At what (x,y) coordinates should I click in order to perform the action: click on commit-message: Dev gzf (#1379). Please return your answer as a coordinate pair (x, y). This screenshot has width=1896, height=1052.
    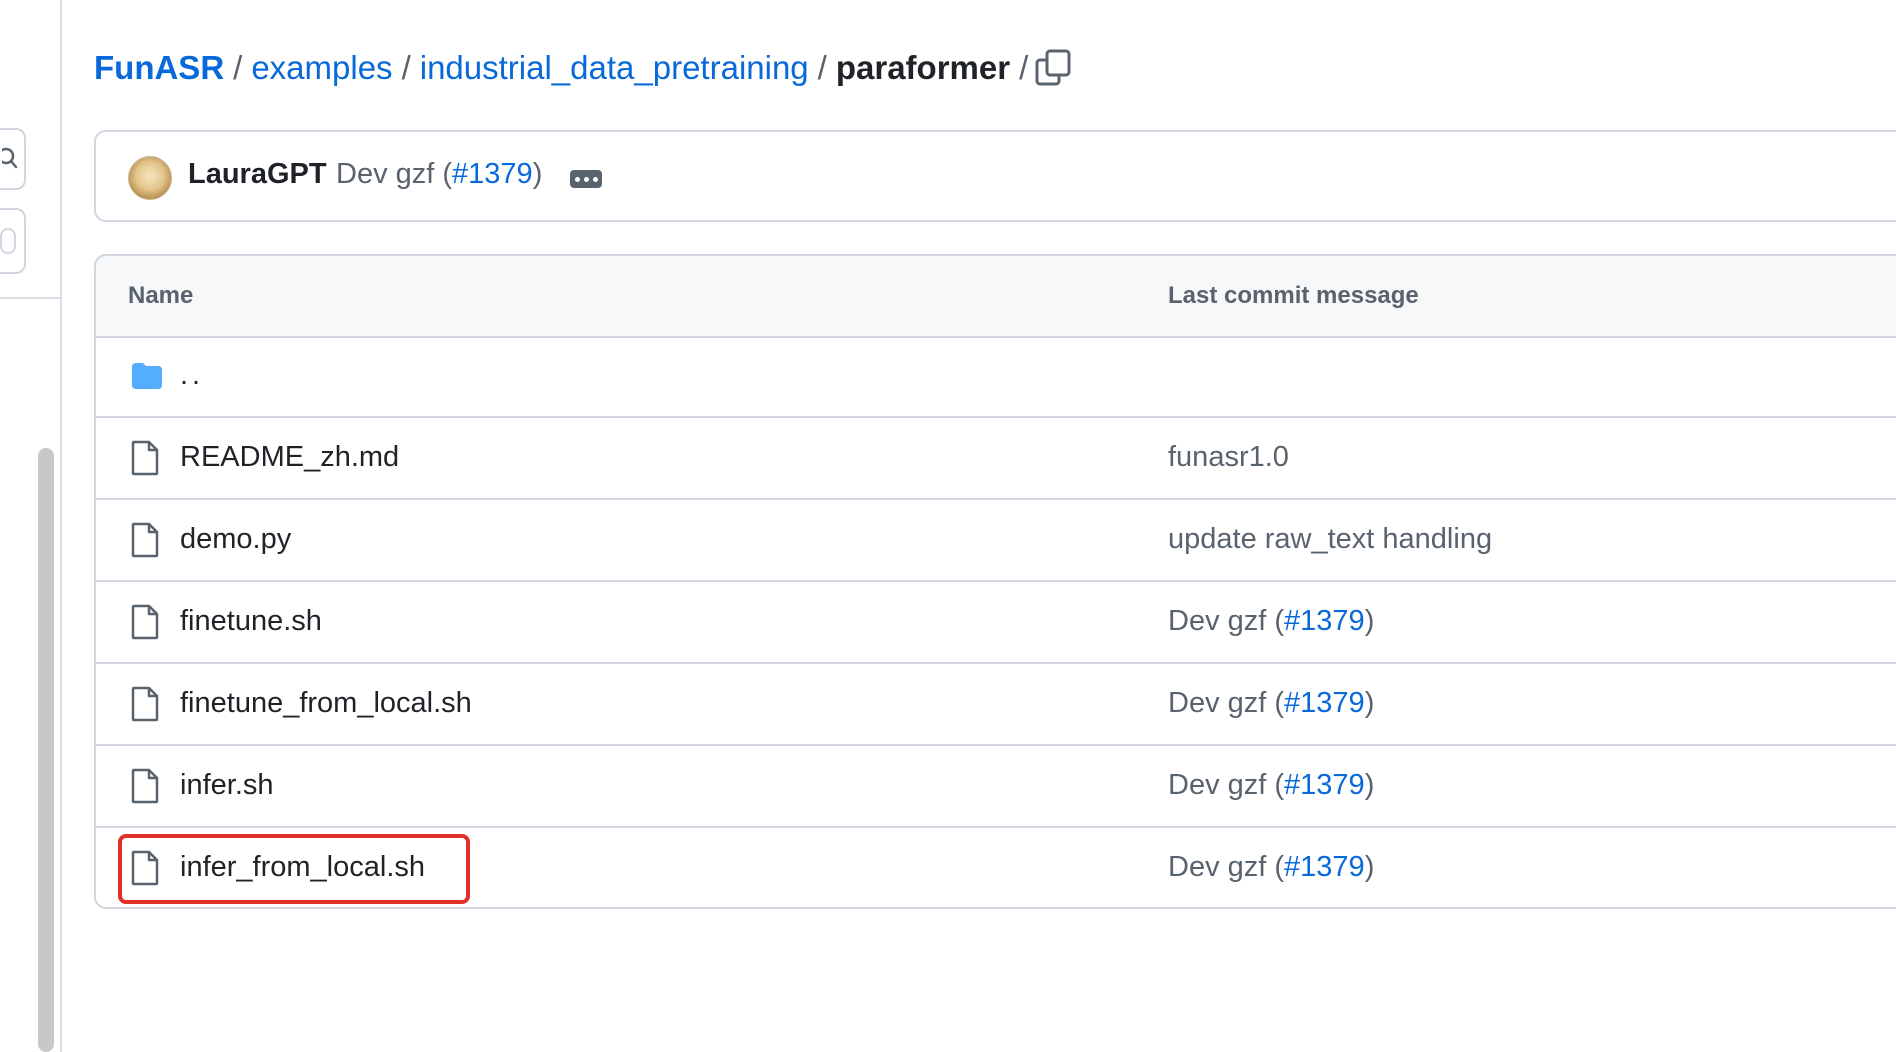
    Looking at the image, I should click on (439, 174).